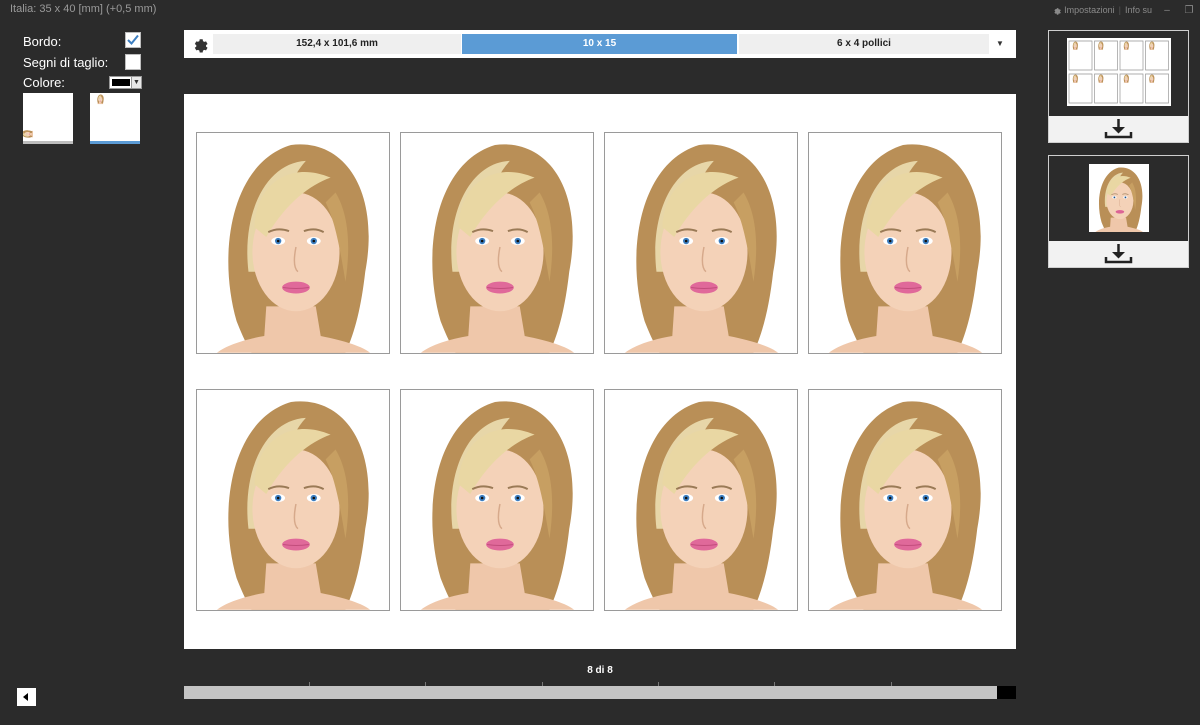 The width and height of the screenshot is (1200, 725). What do you see at coordinates (337, 44) in the screenshot?
I see `tab-152x101mm: 152,4 x 101,6 mm` at bounding box center [337, 44].